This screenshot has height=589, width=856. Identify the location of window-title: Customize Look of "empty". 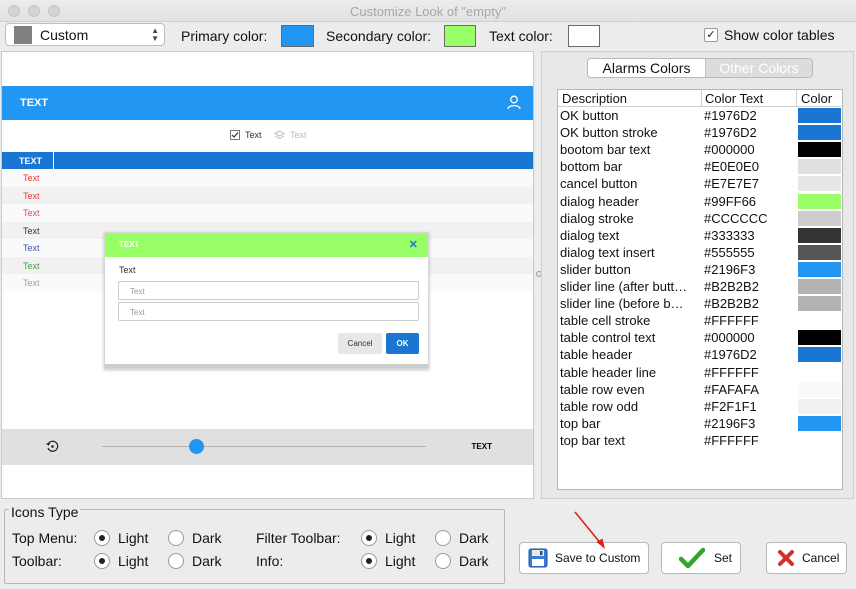
(428, 11).